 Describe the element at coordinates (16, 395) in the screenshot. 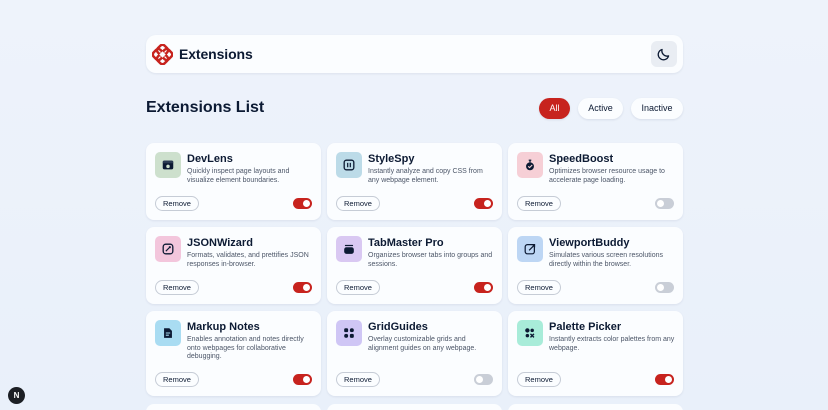

I see `dev-tools-badge: N` at that location.